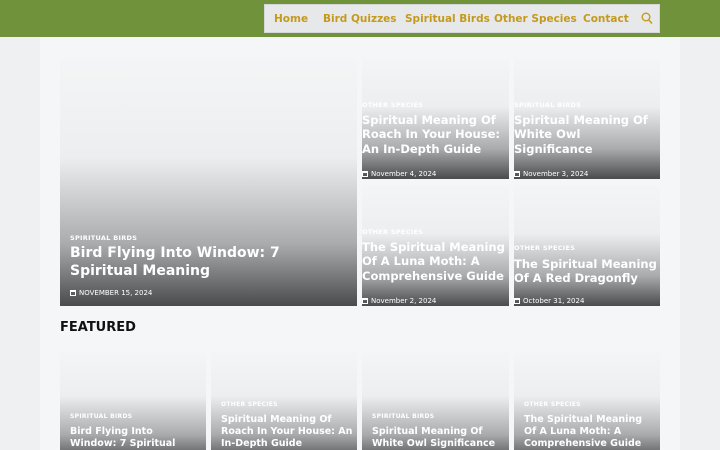  Describe the element at coordinates (587, 271) in the screenshot. I see `post-title: The Spiritual Meaning Of A Red Dragonfly` at that location.